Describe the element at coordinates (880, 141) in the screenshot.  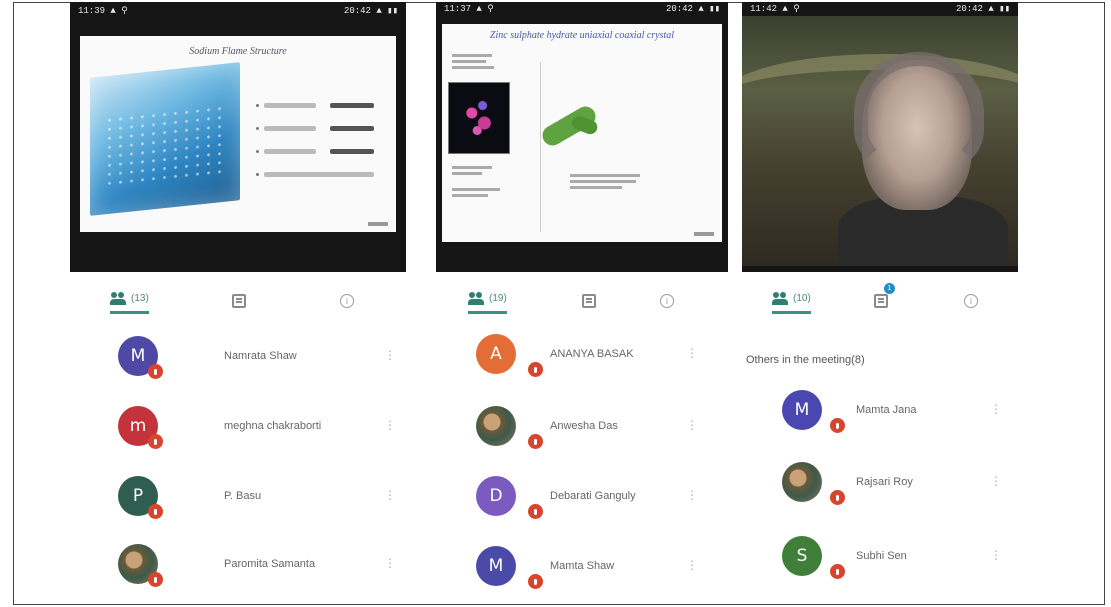
I see `participant-video` at that location.